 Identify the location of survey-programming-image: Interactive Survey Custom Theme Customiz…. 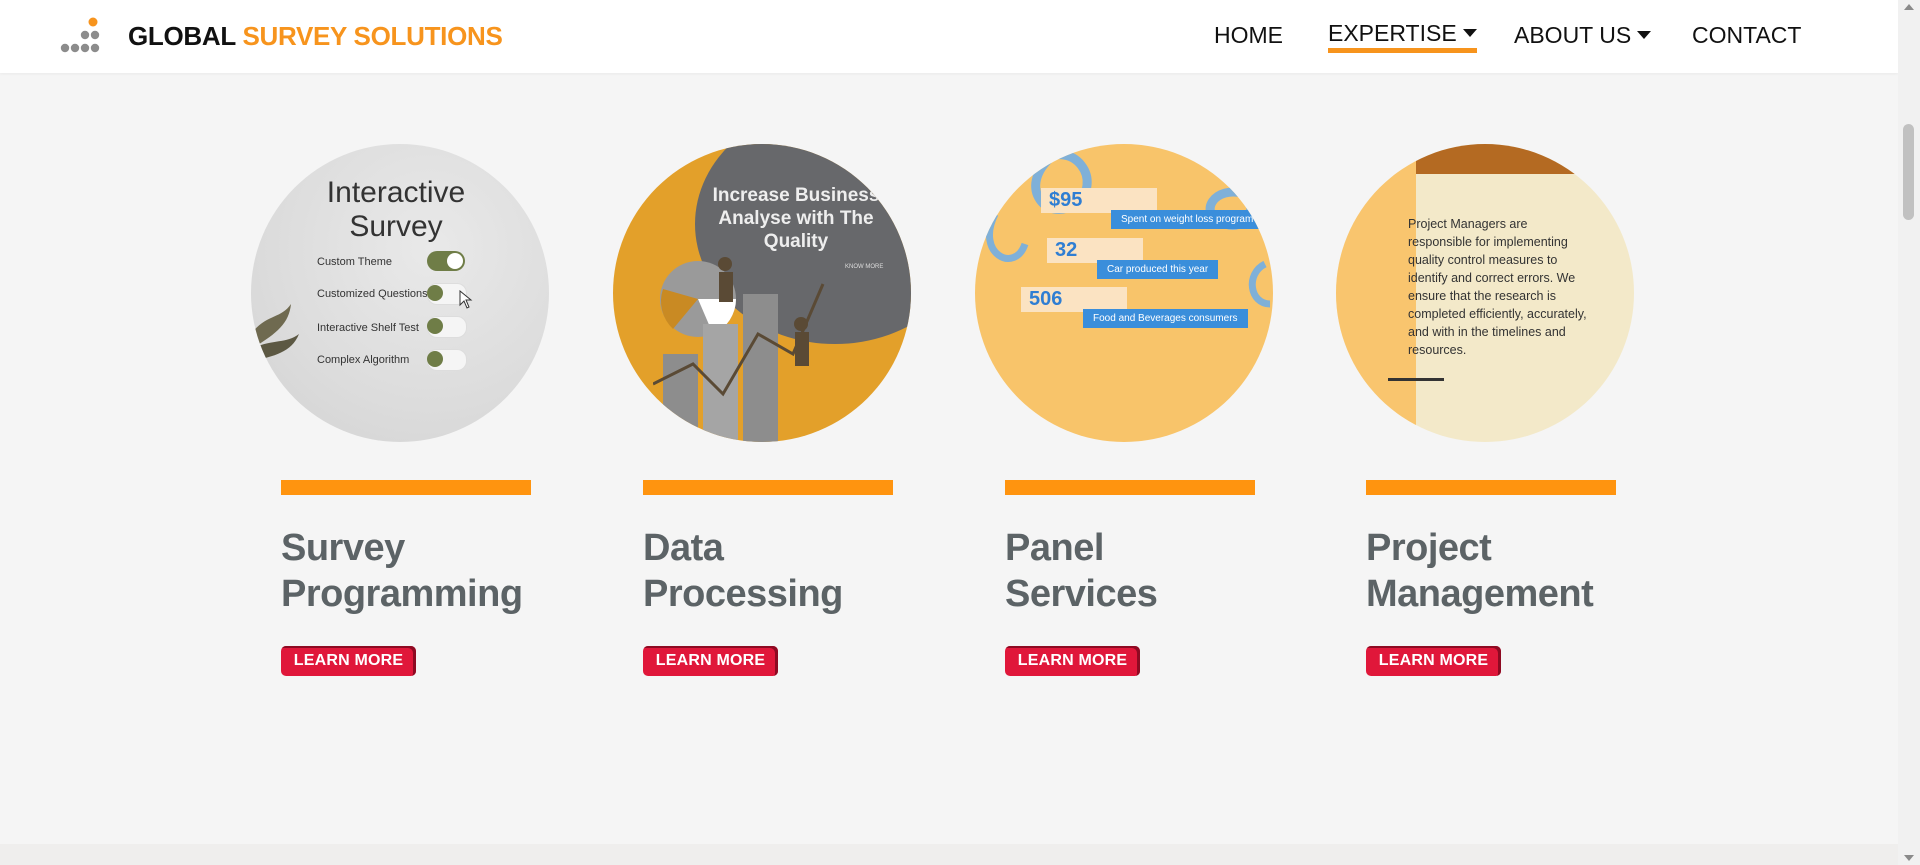
(400, 293).